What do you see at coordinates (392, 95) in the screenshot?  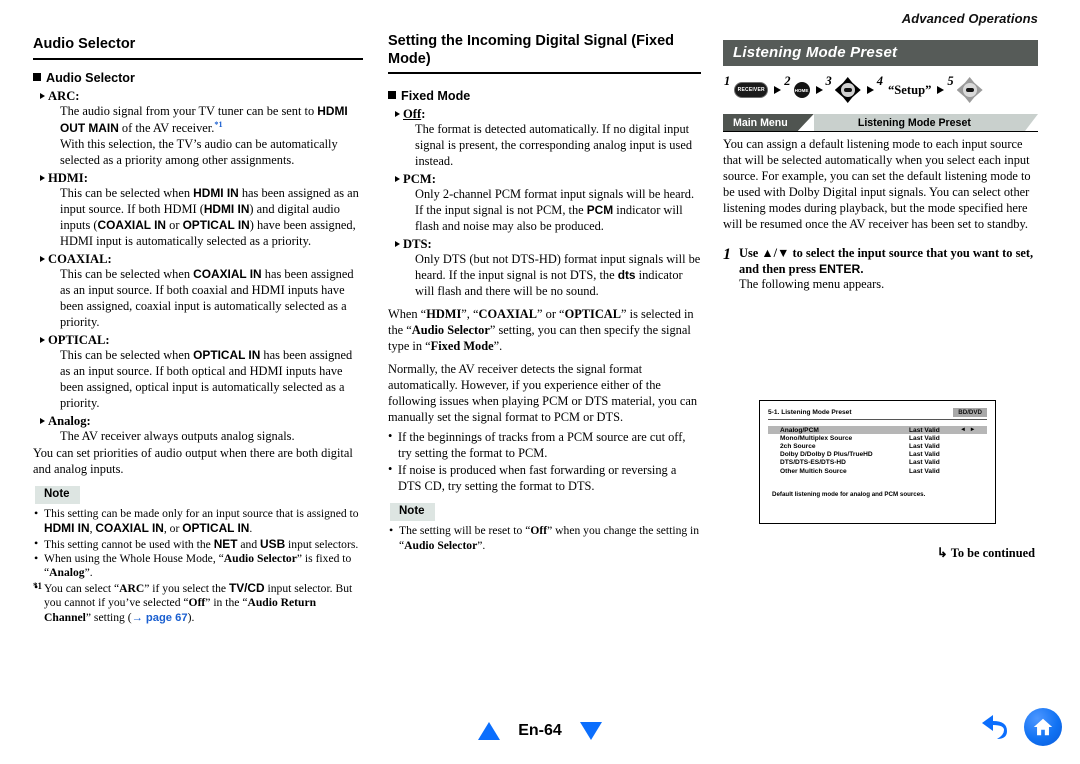 I see `bullet-square-icon` at bounding box center [392, 95].